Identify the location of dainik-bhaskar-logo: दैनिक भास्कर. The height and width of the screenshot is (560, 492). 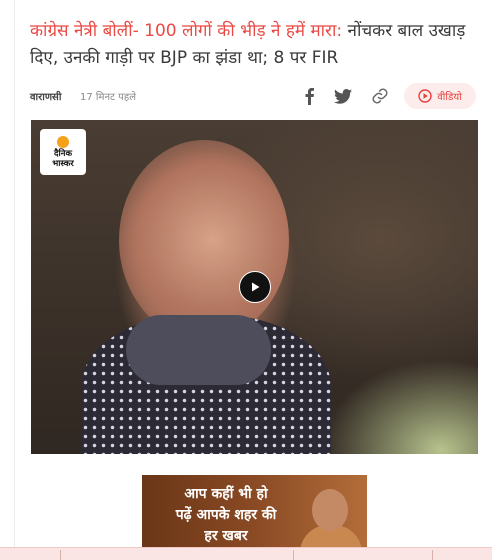
(63, 152).